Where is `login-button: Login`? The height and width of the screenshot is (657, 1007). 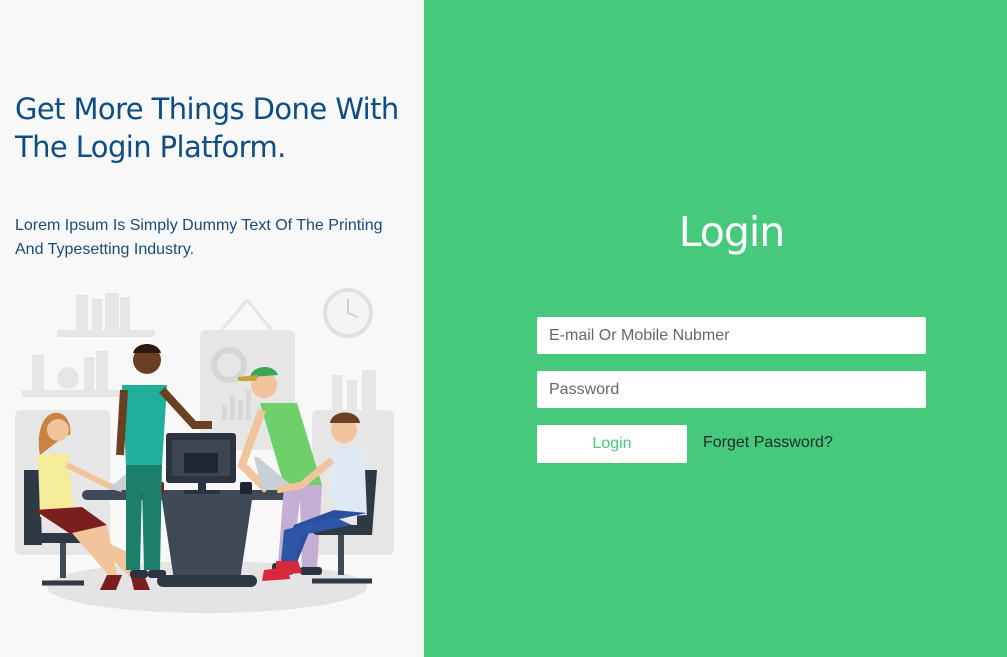
login-button: Login is located at coordinates (612, 444).